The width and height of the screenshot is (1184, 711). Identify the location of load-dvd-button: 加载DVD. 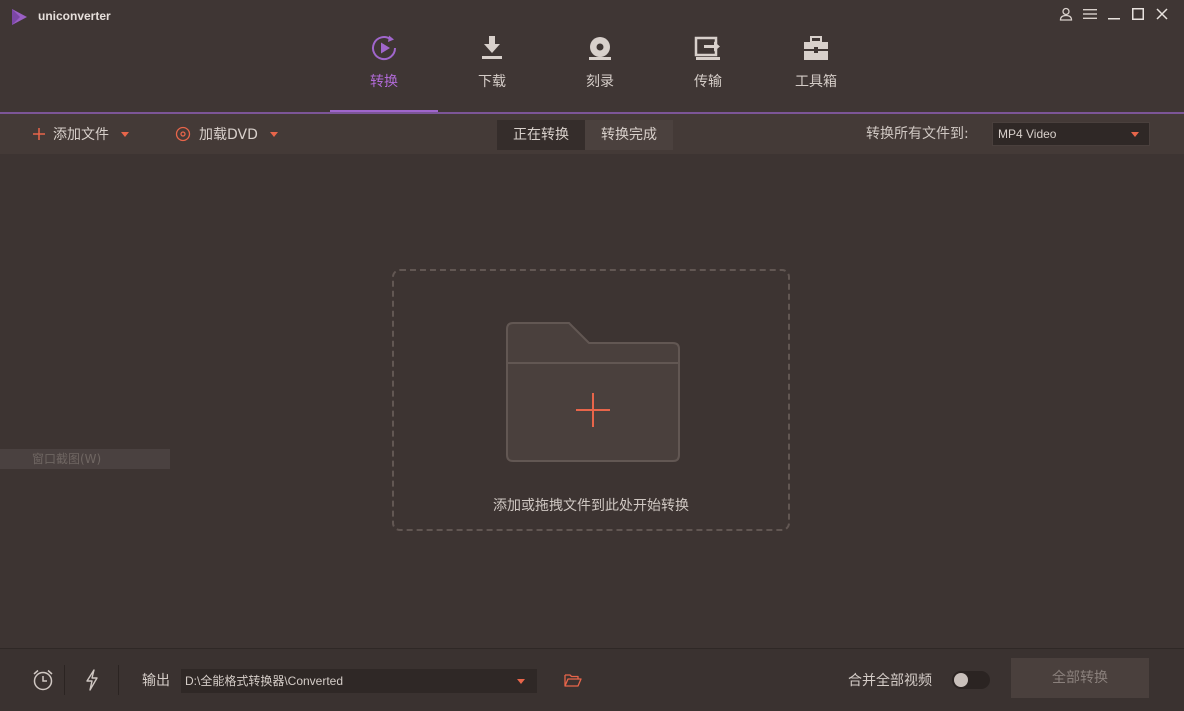
(226, 134).